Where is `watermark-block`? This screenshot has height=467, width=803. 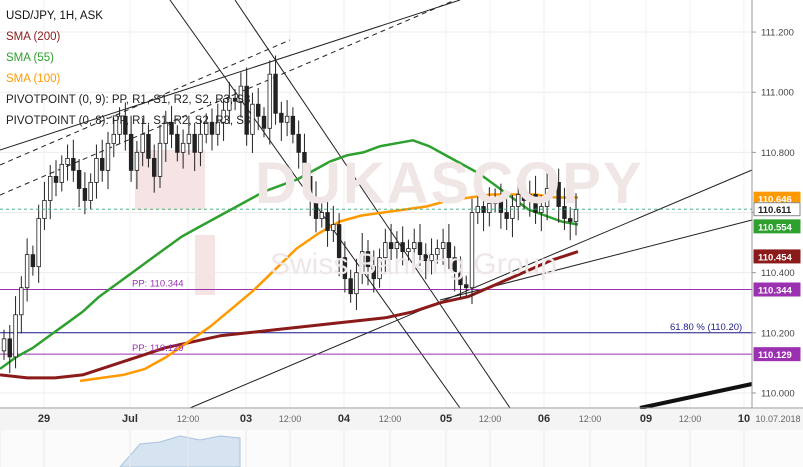
watermark-block is located at coordinates (205, 265).